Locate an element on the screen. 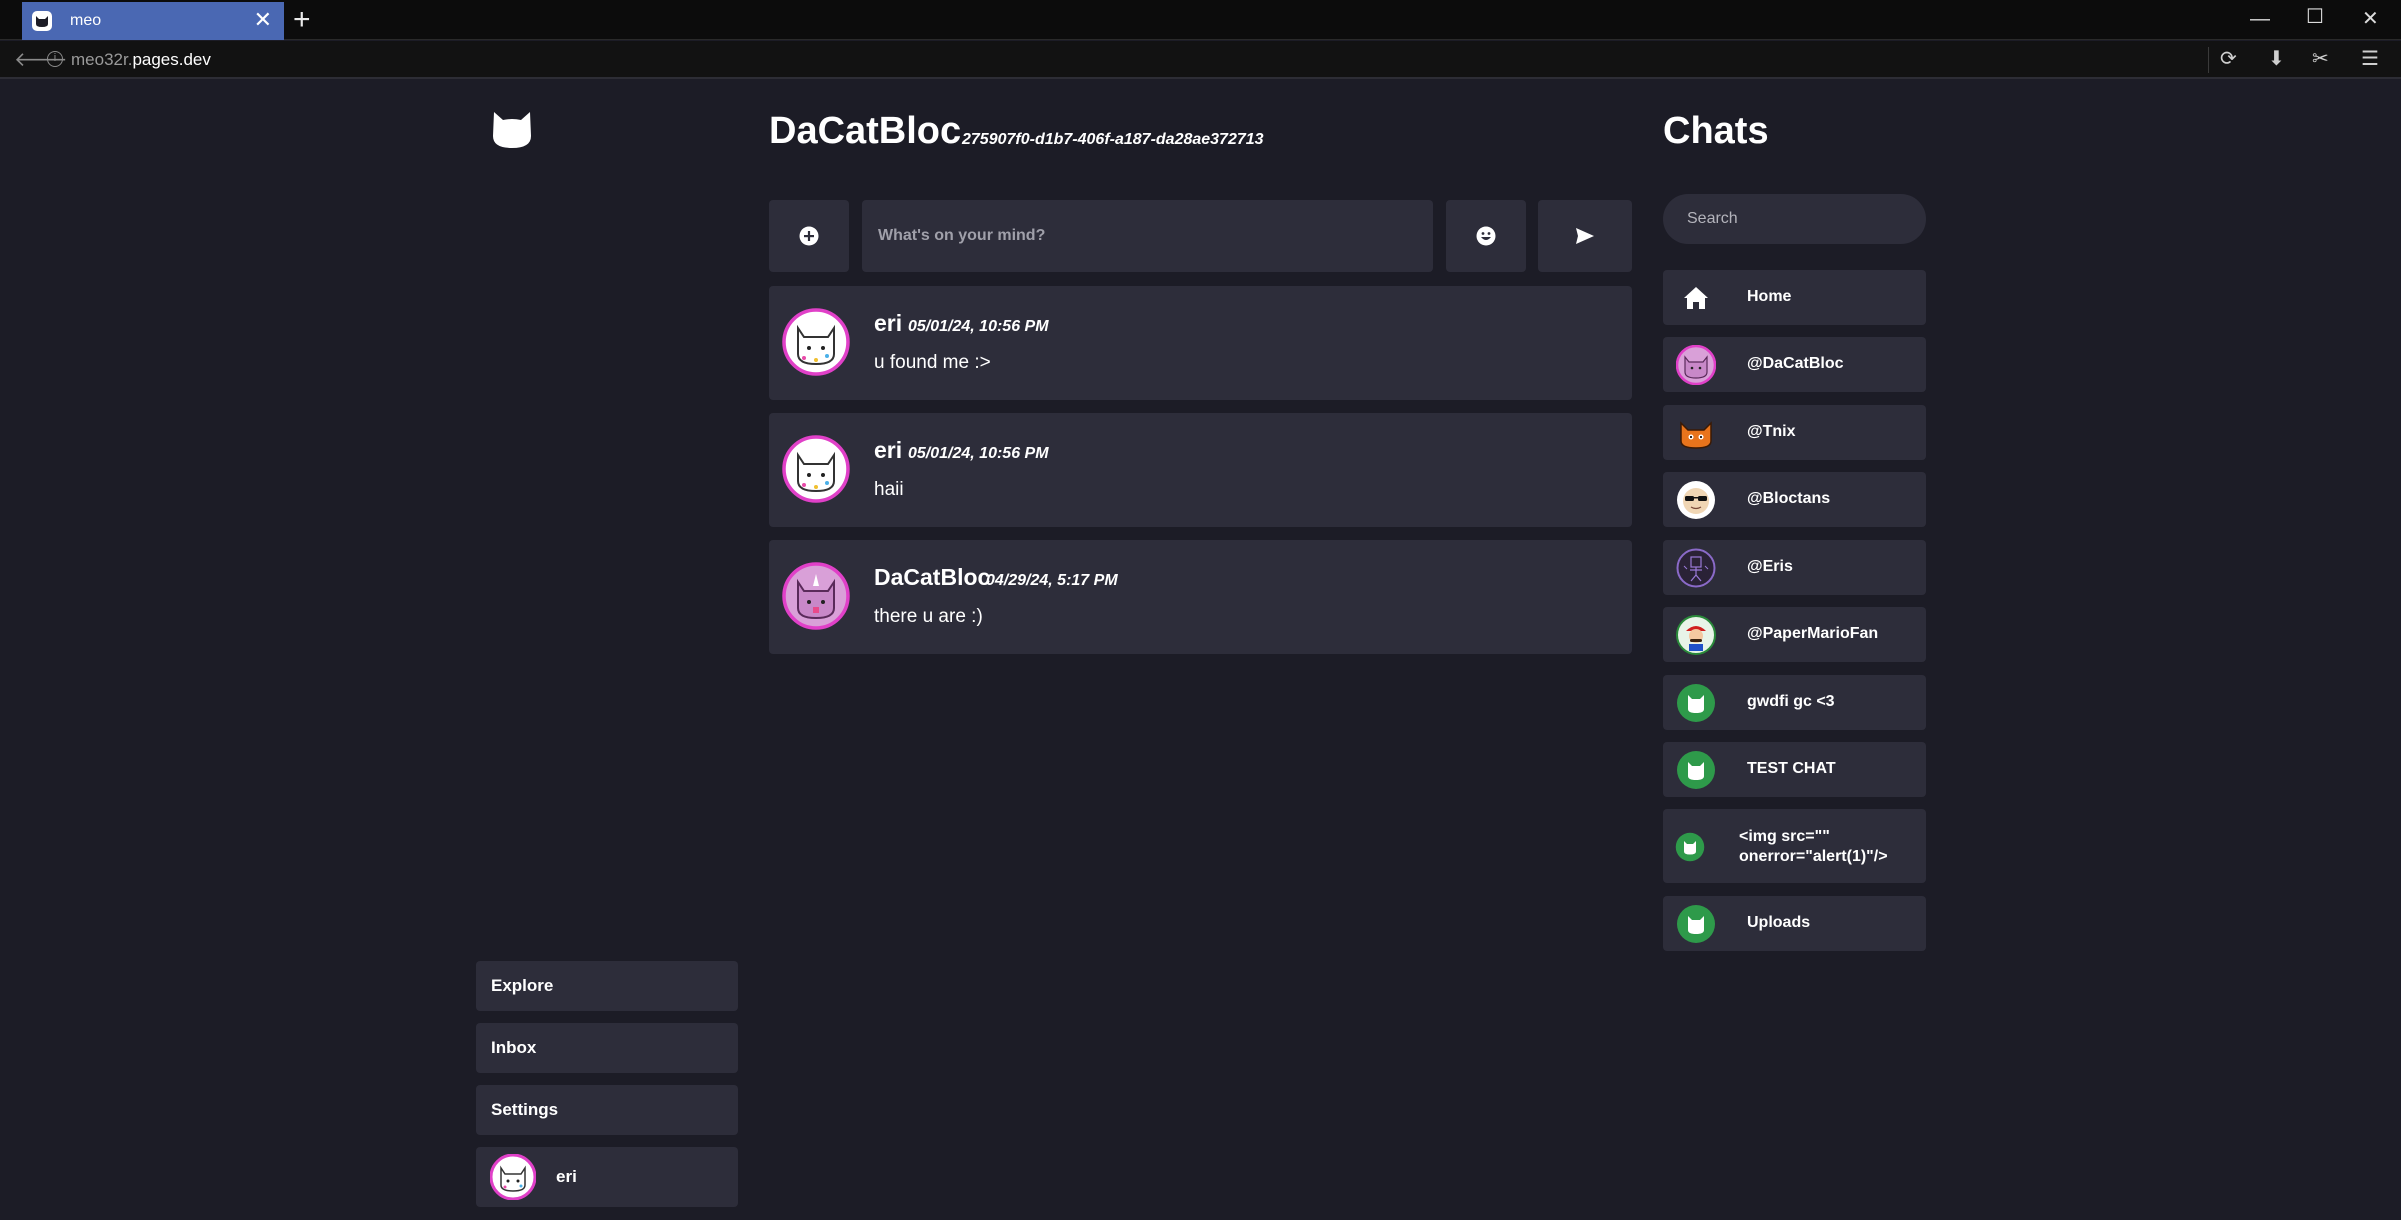 The image size is (2401, 1220). send-icon is located at coordinates (1585, 236).